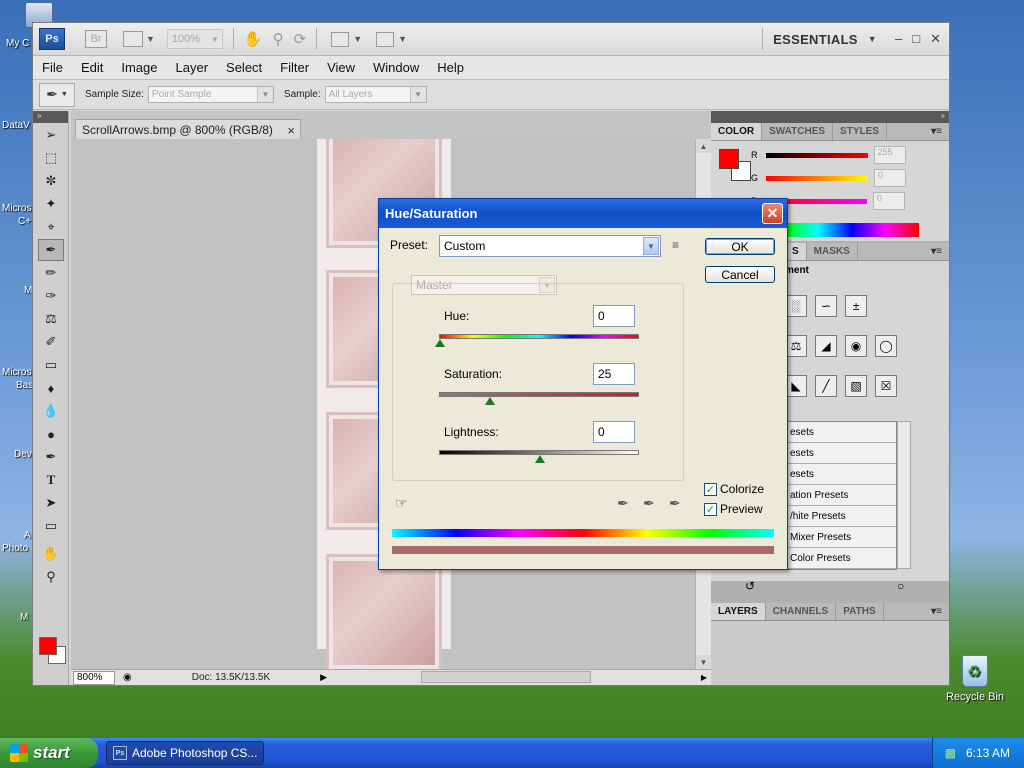 Image resolution: width=1024 pixels, height=768 pixels. I want to click on move-tool: ➢, so click(51, 135).